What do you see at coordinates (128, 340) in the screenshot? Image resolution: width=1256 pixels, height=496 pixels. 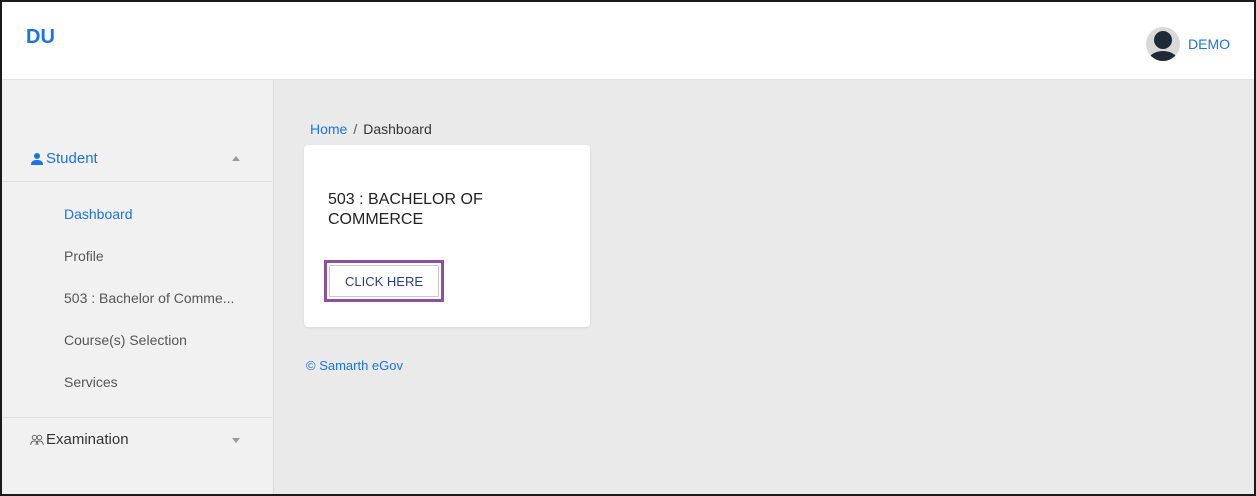 I see `sidebar-item-course-selection: Course(s) Selection` at bounding box center [128, 340].